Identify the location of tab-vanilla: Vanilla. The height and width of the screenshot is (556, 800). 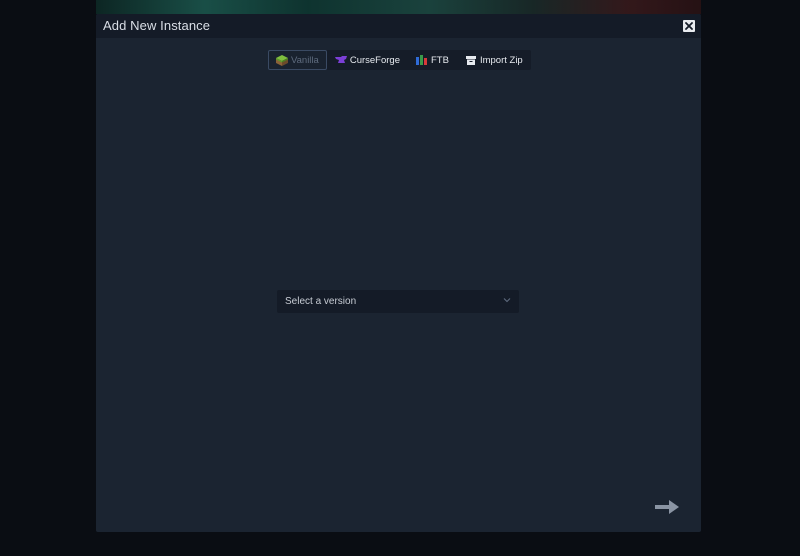
(297, 60).